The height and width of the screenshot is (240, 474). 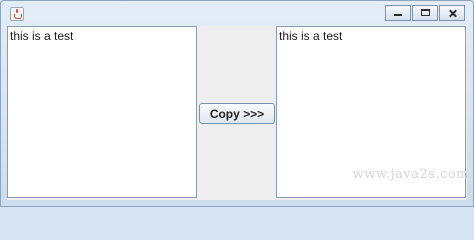 I want to click on minimize-button, so click(x=398, y=13).